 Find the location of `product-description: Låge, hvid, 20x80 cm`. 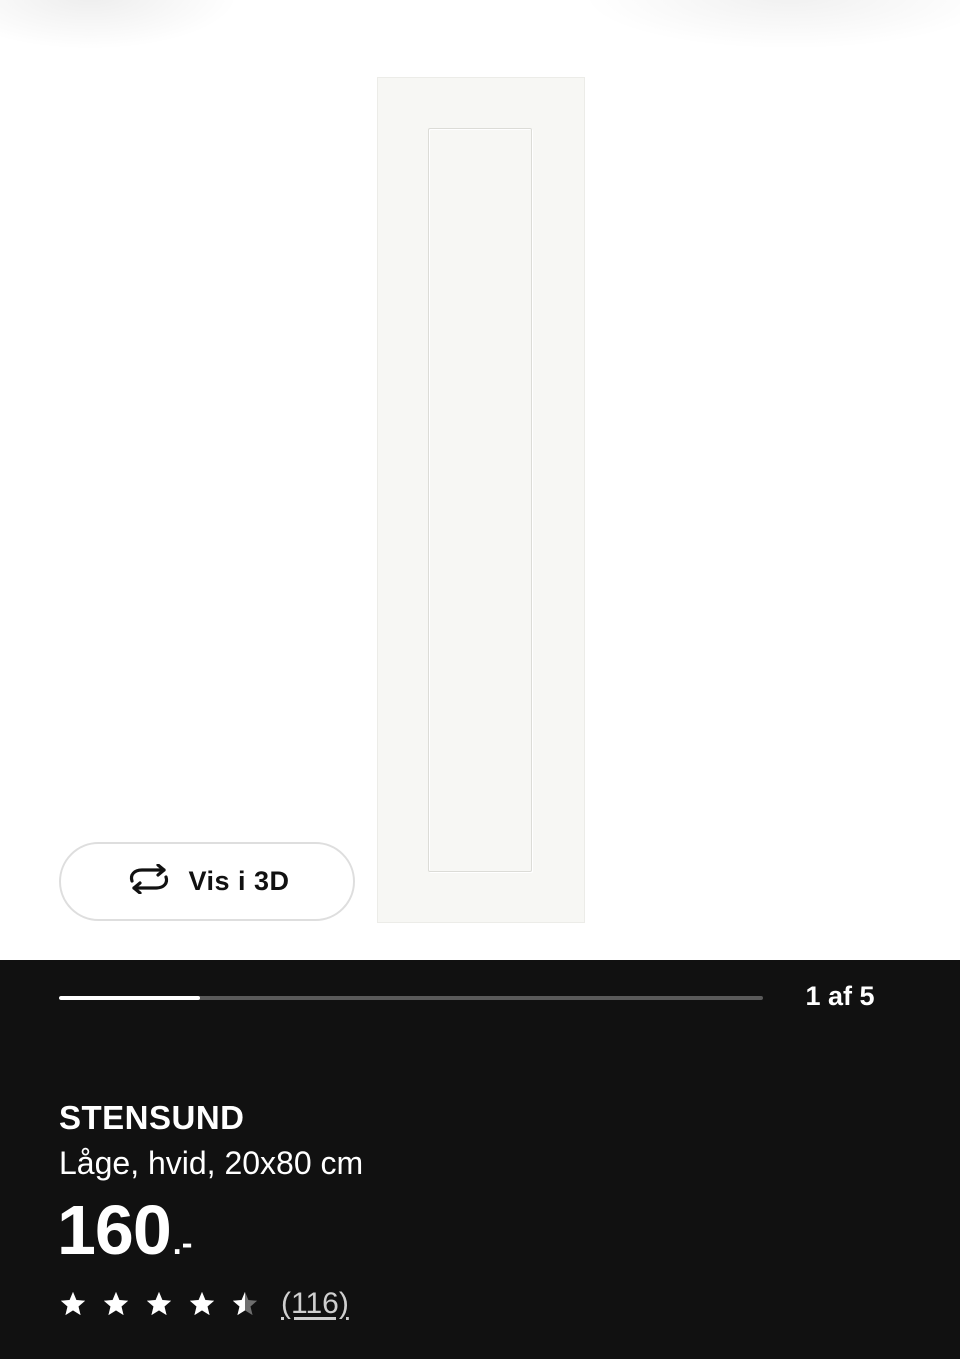

product-description: Låge, hvid, 20x80 cm is located at coordinates (211, 1163).